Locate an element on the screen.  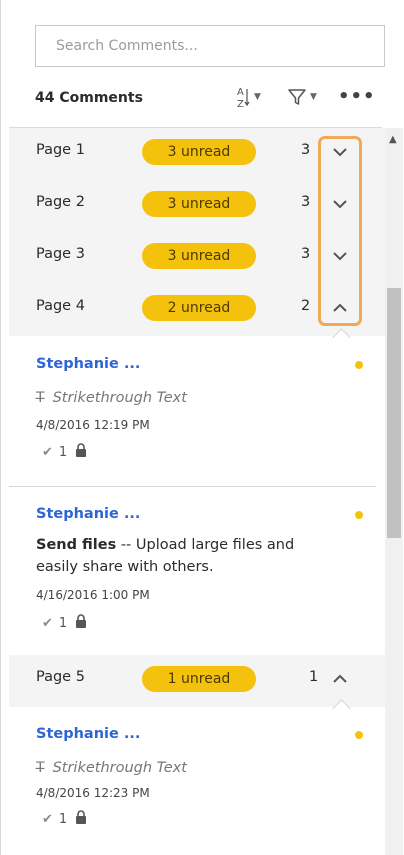
page-group-header: Page 4 2 unread 2 is located at coordinates (197, 310).